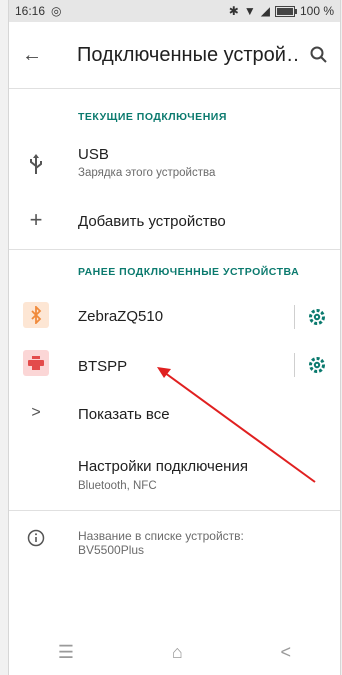  What do you see at coordinates (177, 652) in the screenshot?
I see `home-icon: ⌂` at bounding box center [177, 652].